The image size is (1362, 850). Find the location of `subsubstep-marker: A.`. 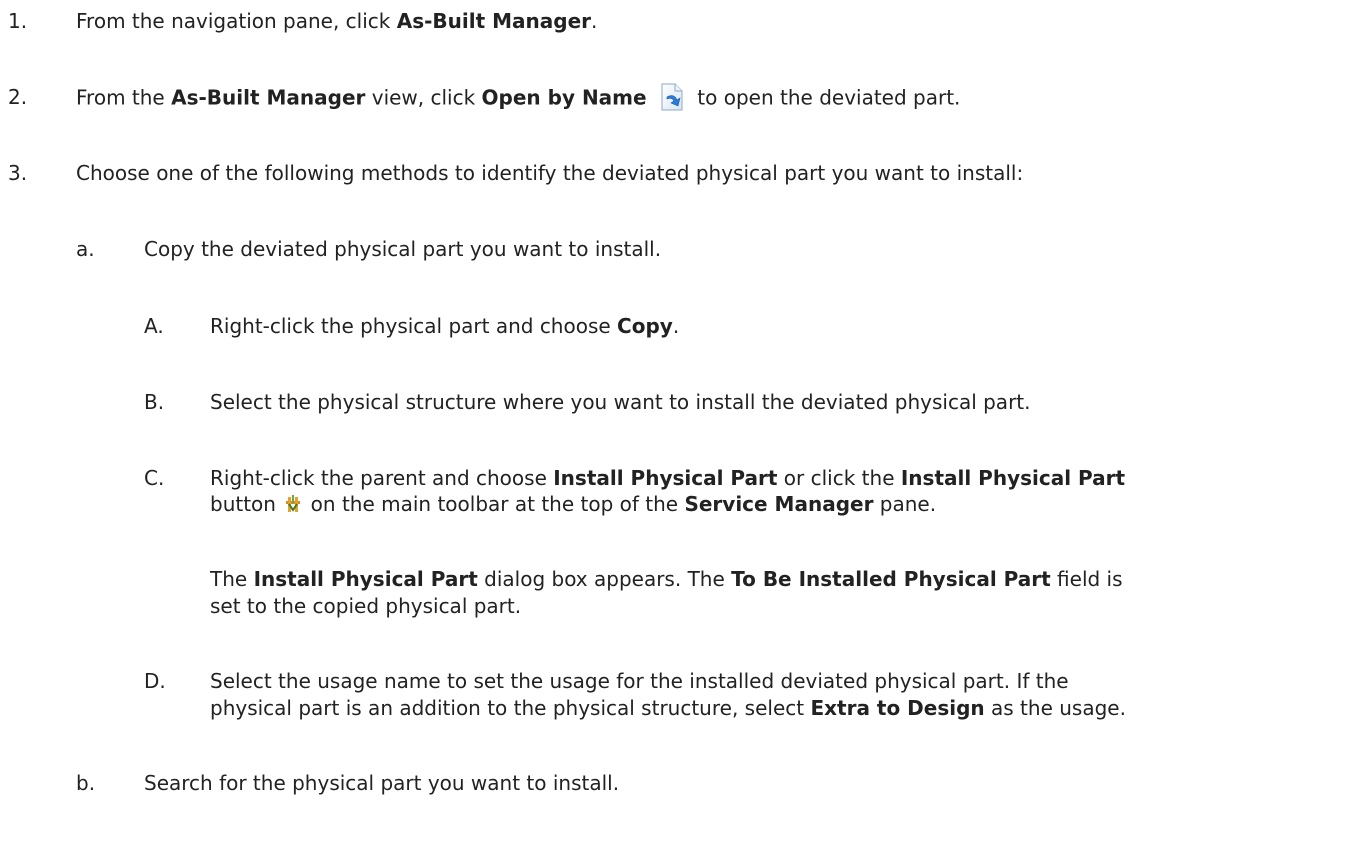

subsubstep-marker: A. is located at coordinates (154, 326).